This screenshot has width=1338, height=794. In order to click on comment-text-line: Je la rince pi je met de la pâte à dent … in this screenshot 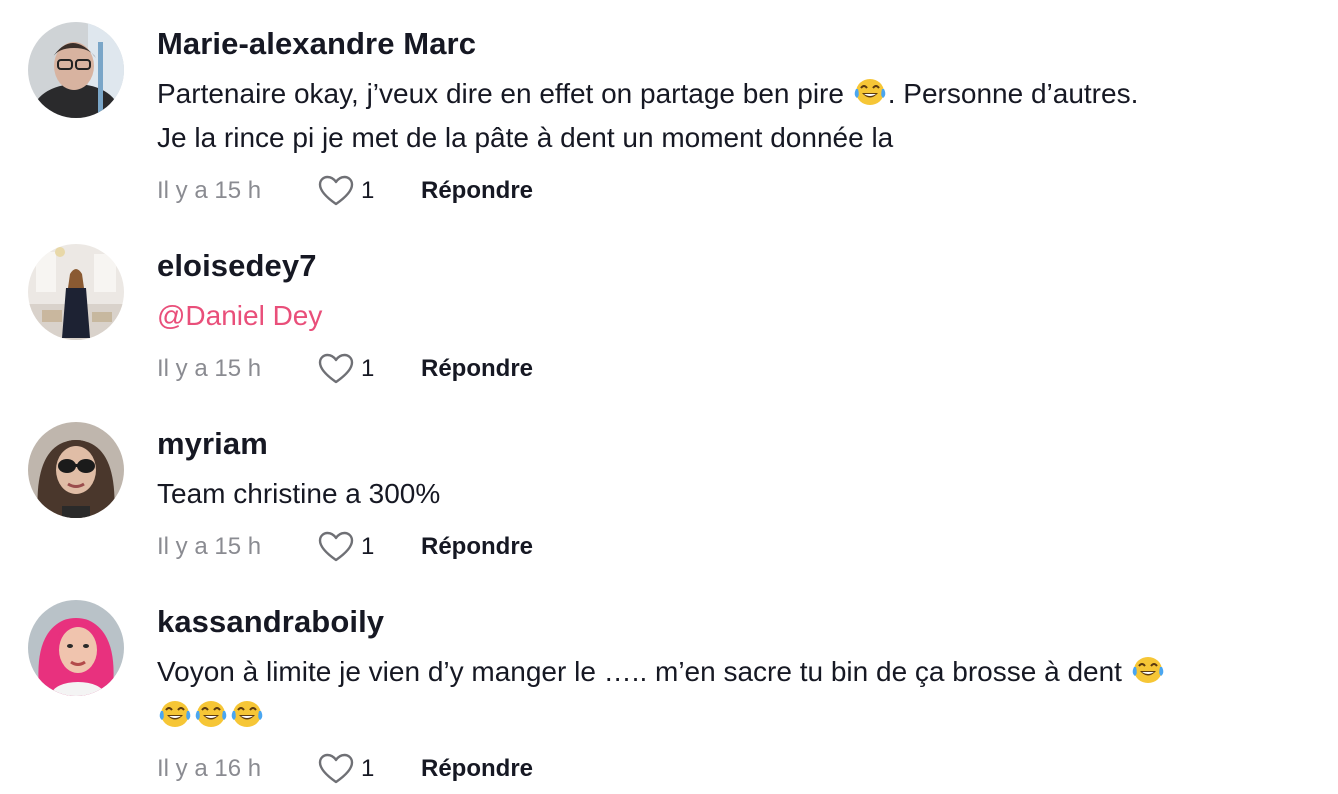, I will do `click(525, 137)`.